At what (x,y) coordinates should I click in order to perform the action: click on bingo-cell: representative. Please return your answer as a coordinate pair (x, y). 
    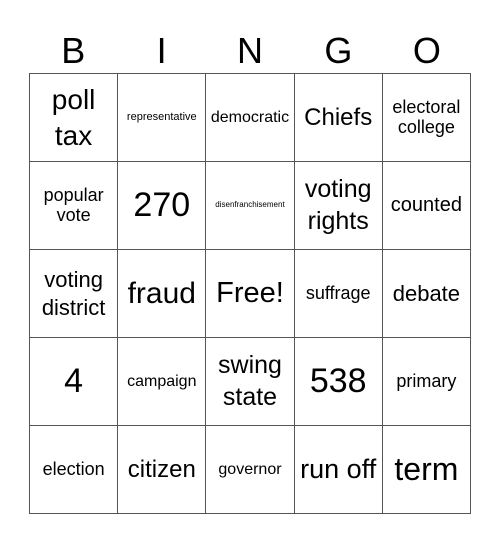
    Looking at the image, I should click on (162, 118).